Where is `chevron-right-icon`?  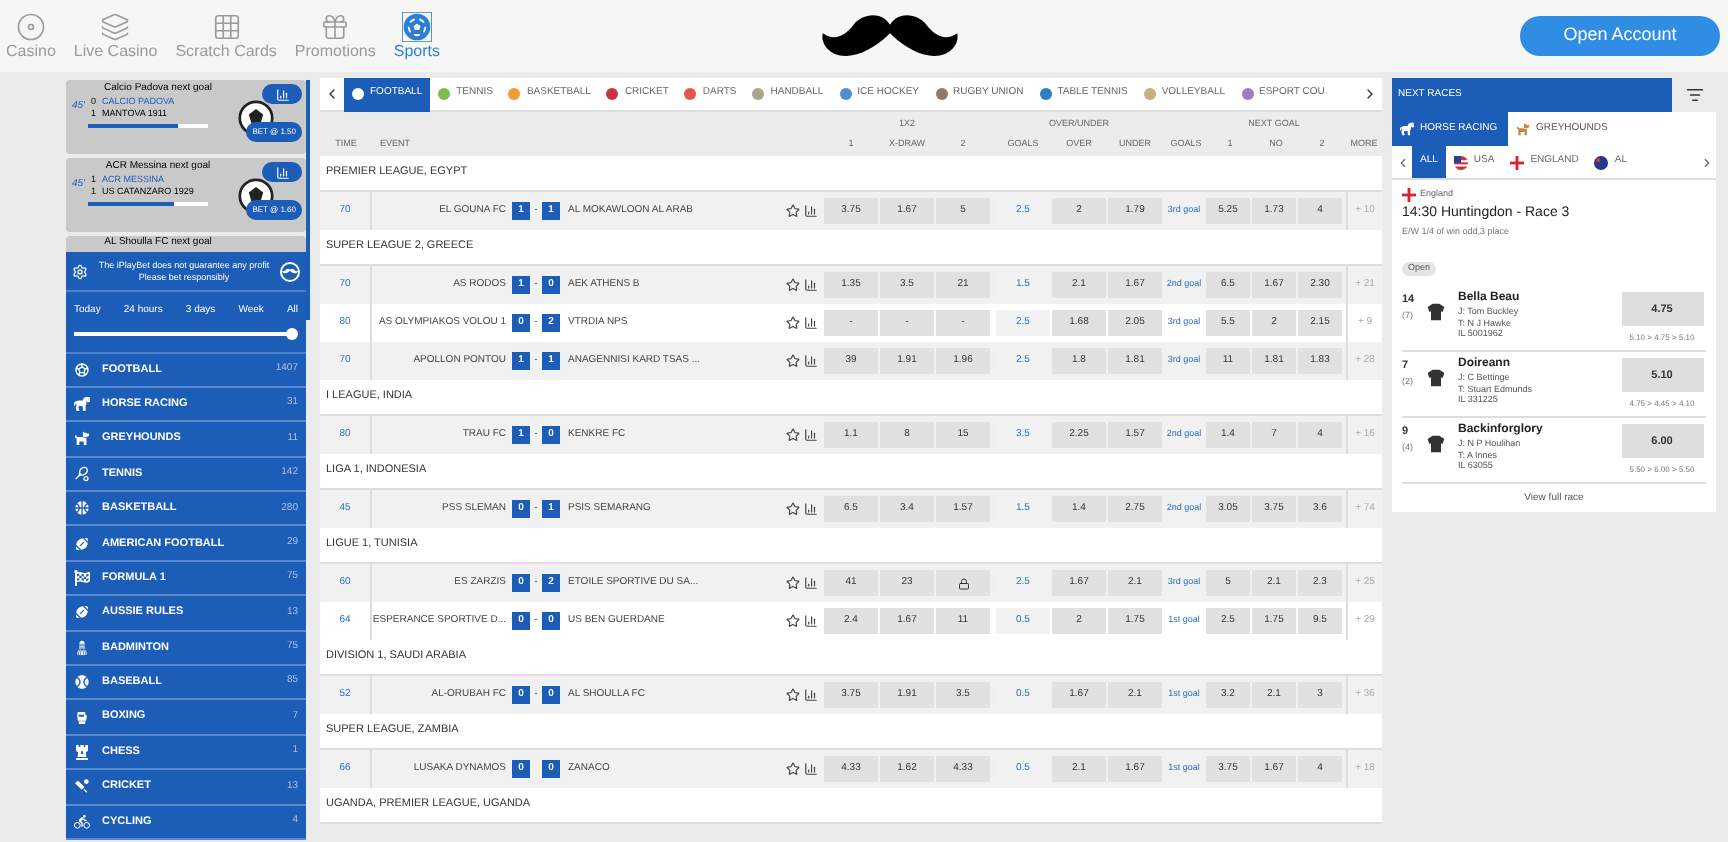
chevron-right-icon is located at coordinates (1370, 94).